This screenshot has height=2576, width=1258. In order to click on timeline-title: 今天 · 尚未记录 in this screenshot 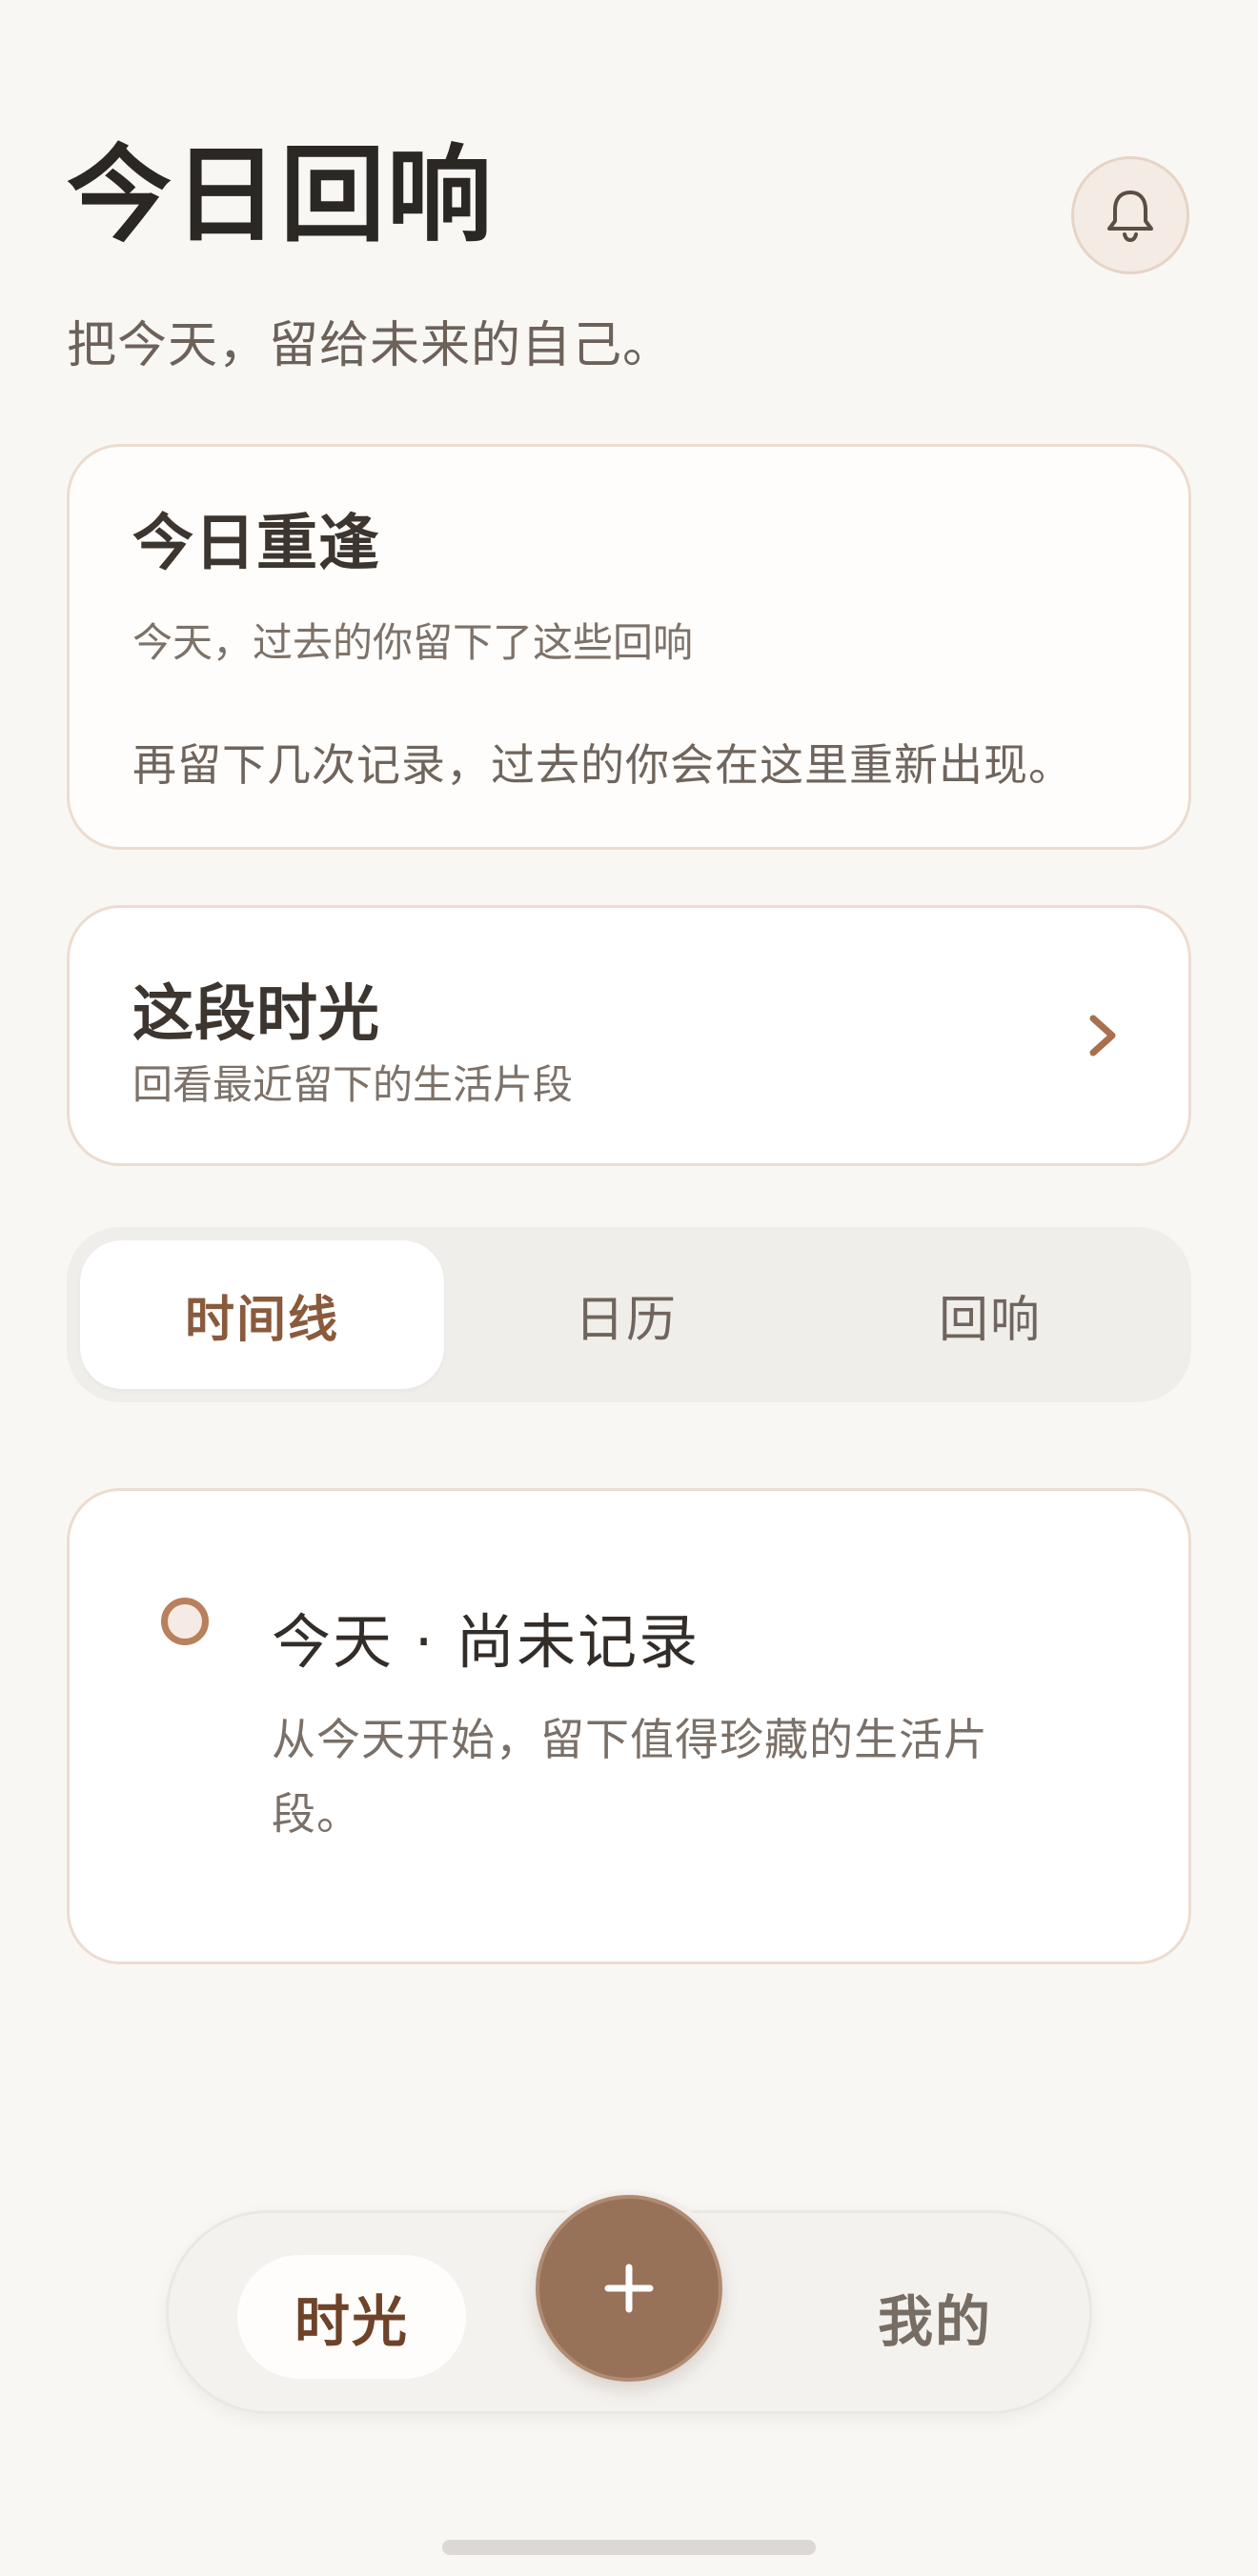, I will do `click(486, 1642)`.